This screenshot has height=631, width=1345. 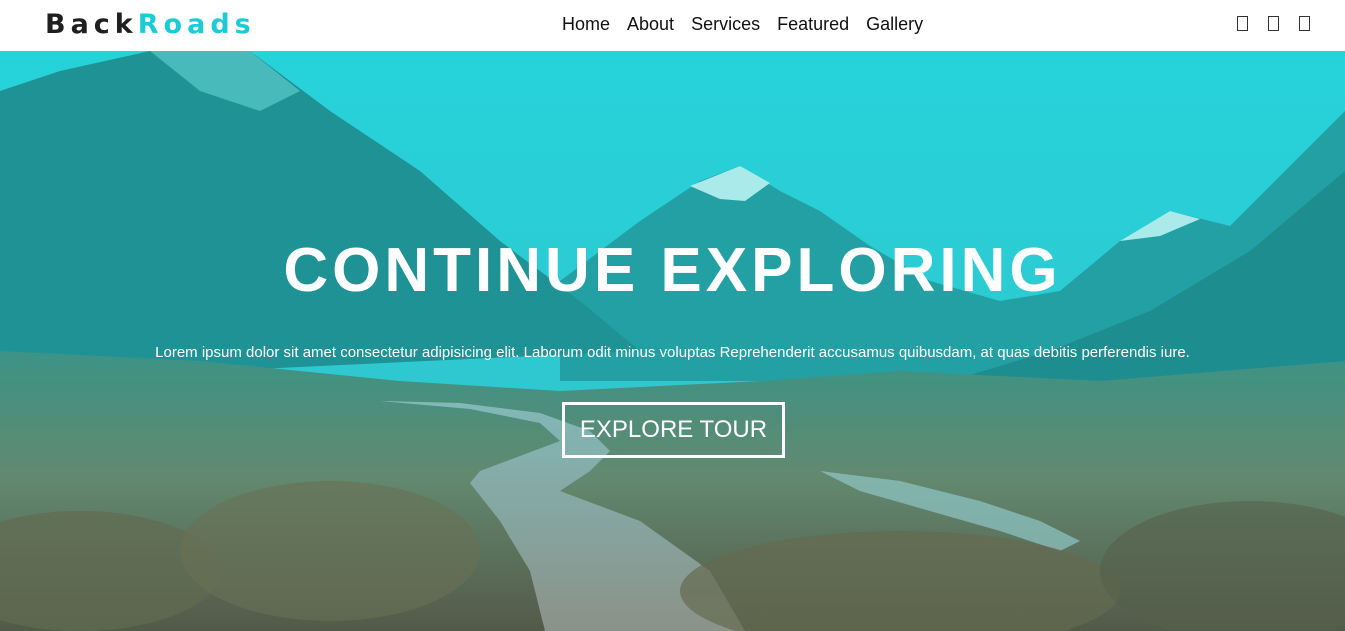 I want to click on nav-link-services: Services, so click(x=725, y=24).